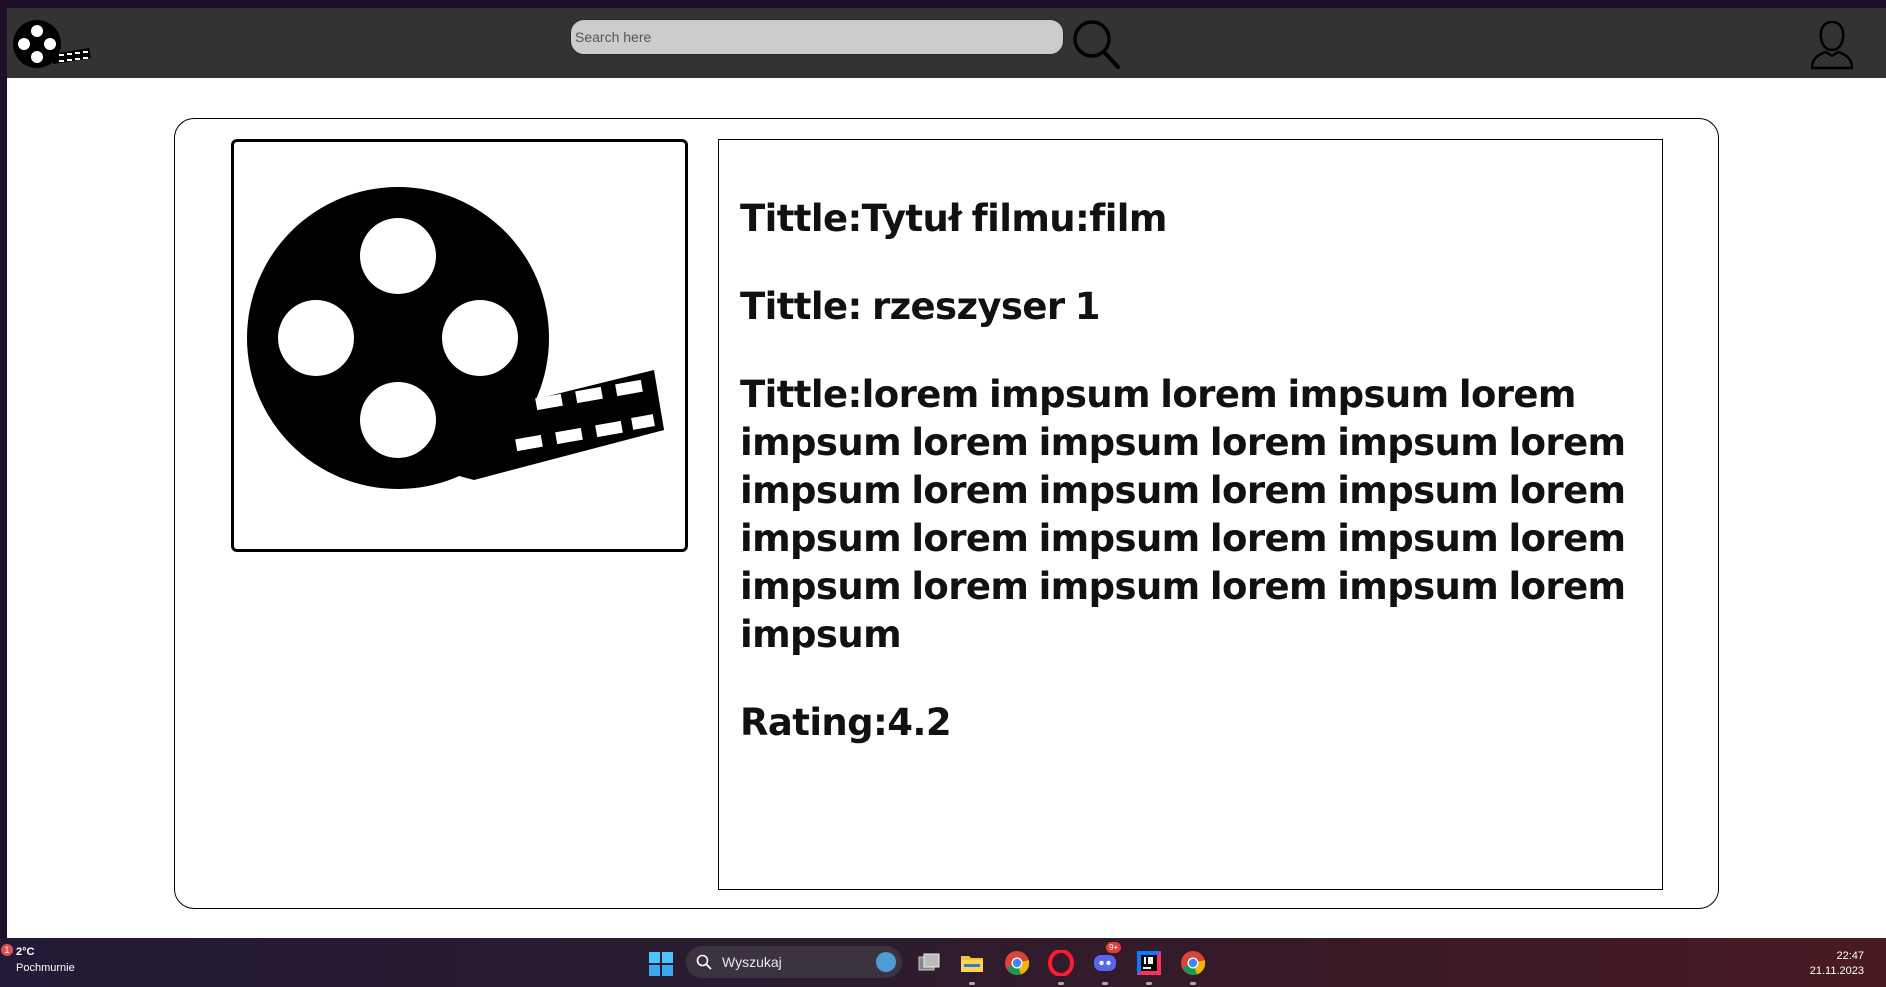 This screenshot has height=987, width=1886. What do you see at coordinates (953, 218) in the screenshot?
I see `movie-title: Tittle:Tytuł filmu:film` at bounding box center [953, 218].